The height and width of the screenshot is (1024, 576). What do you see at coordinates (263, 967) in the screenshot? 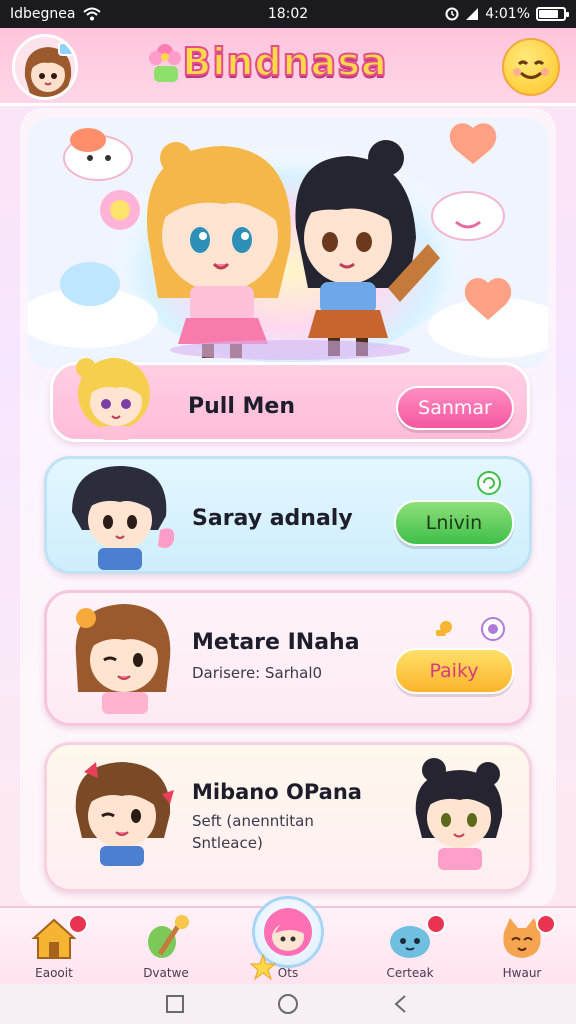
I see `star-icon` at bounding box center [263, 967].